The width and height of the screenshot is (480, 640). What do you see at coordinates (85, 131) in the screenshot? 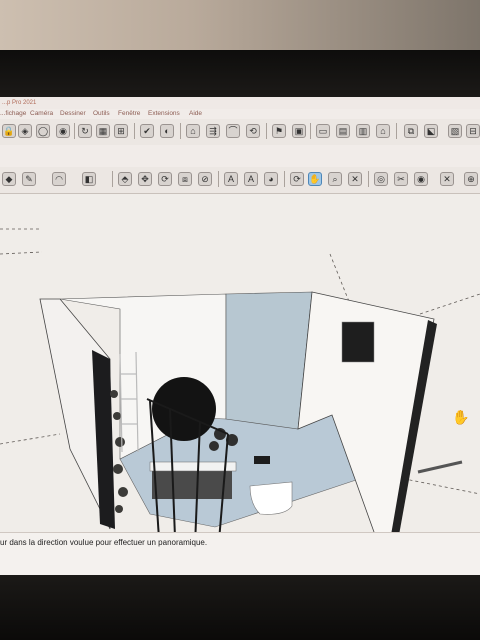
I see `rotate-icon: ↻` at bounding box center [85, 131].